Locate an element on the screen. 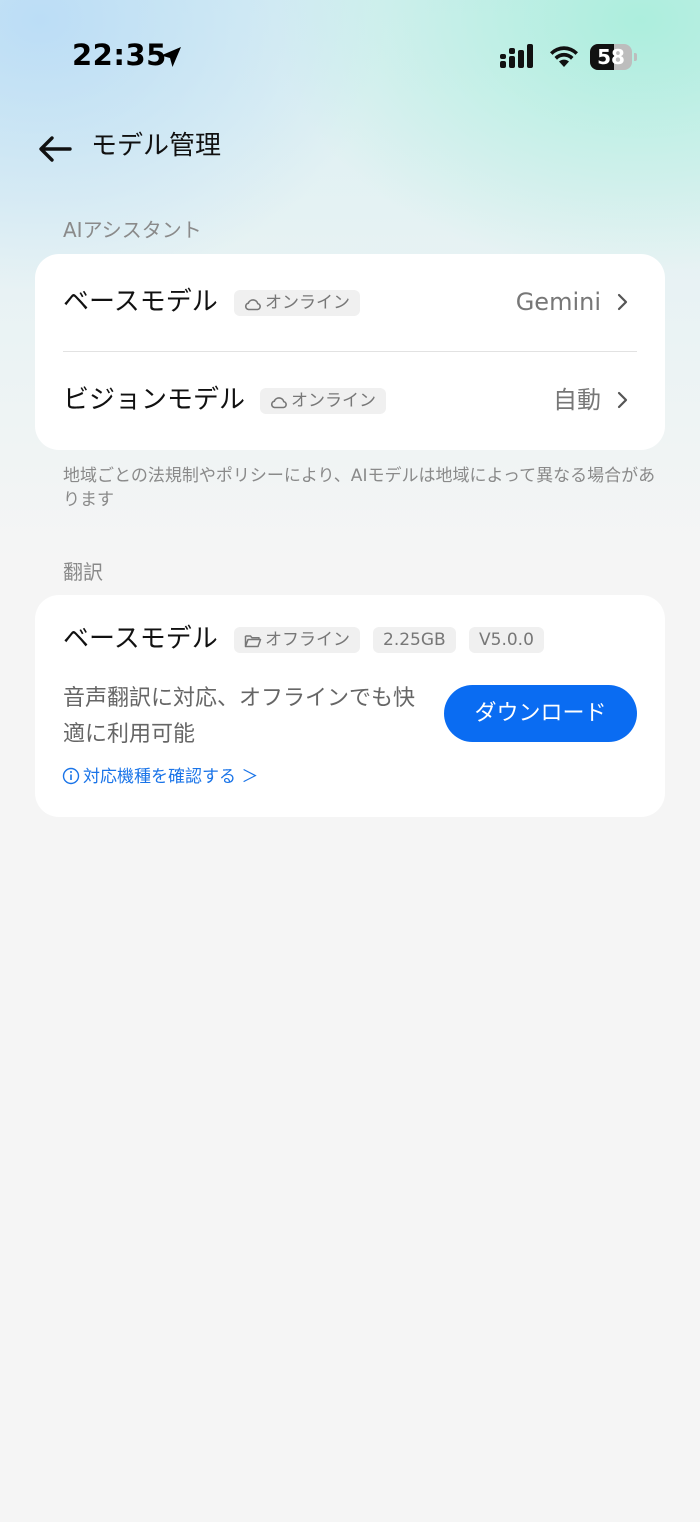  vision-model-row: ビジョンモデル オンライン 自動 is located at coordinates (350, 401).